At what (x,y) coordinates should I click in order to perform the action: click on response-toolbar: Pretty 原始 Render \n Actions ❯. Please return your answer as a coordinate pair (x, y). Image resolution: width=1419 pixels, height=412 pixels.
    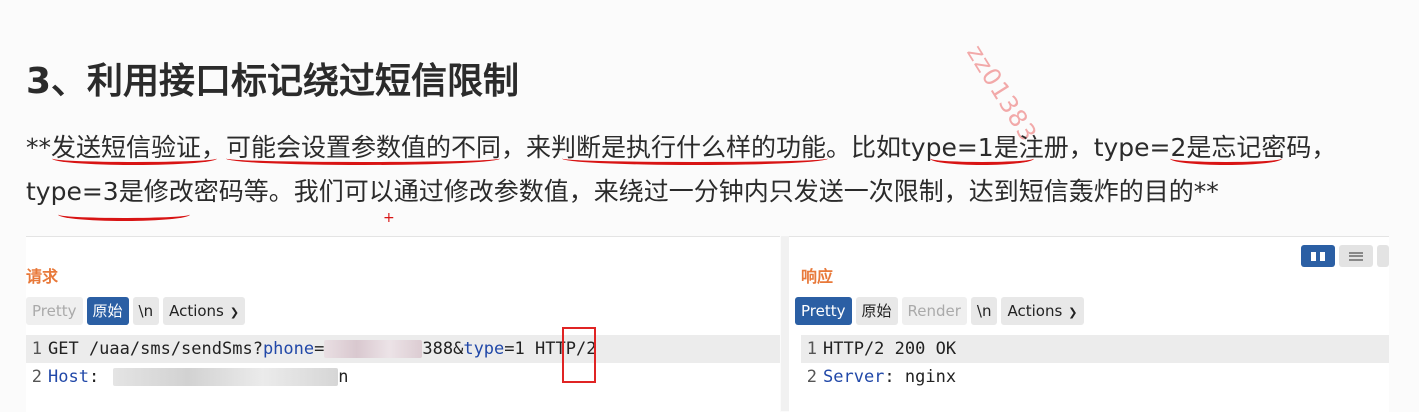
    Looking at the image, I should click on (939, 311).